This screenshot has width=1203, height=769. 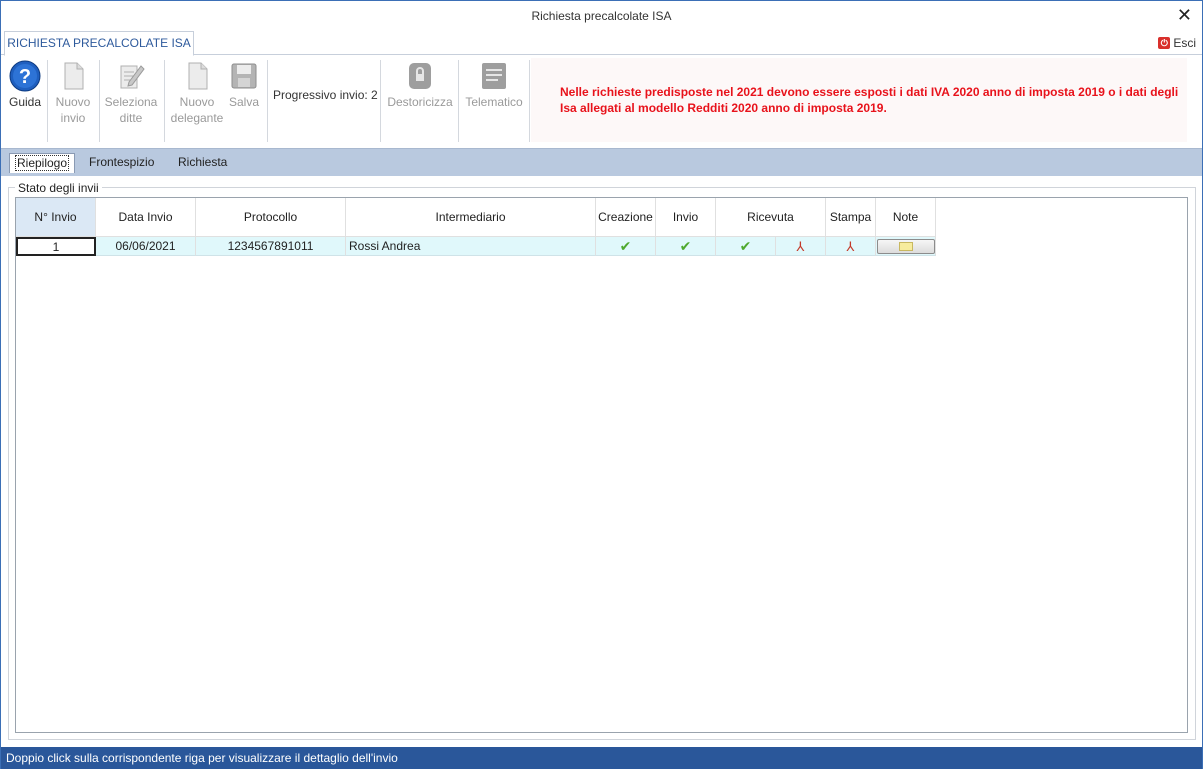 I want to click on exit-label: Esci, so click(x=1184, y=43).